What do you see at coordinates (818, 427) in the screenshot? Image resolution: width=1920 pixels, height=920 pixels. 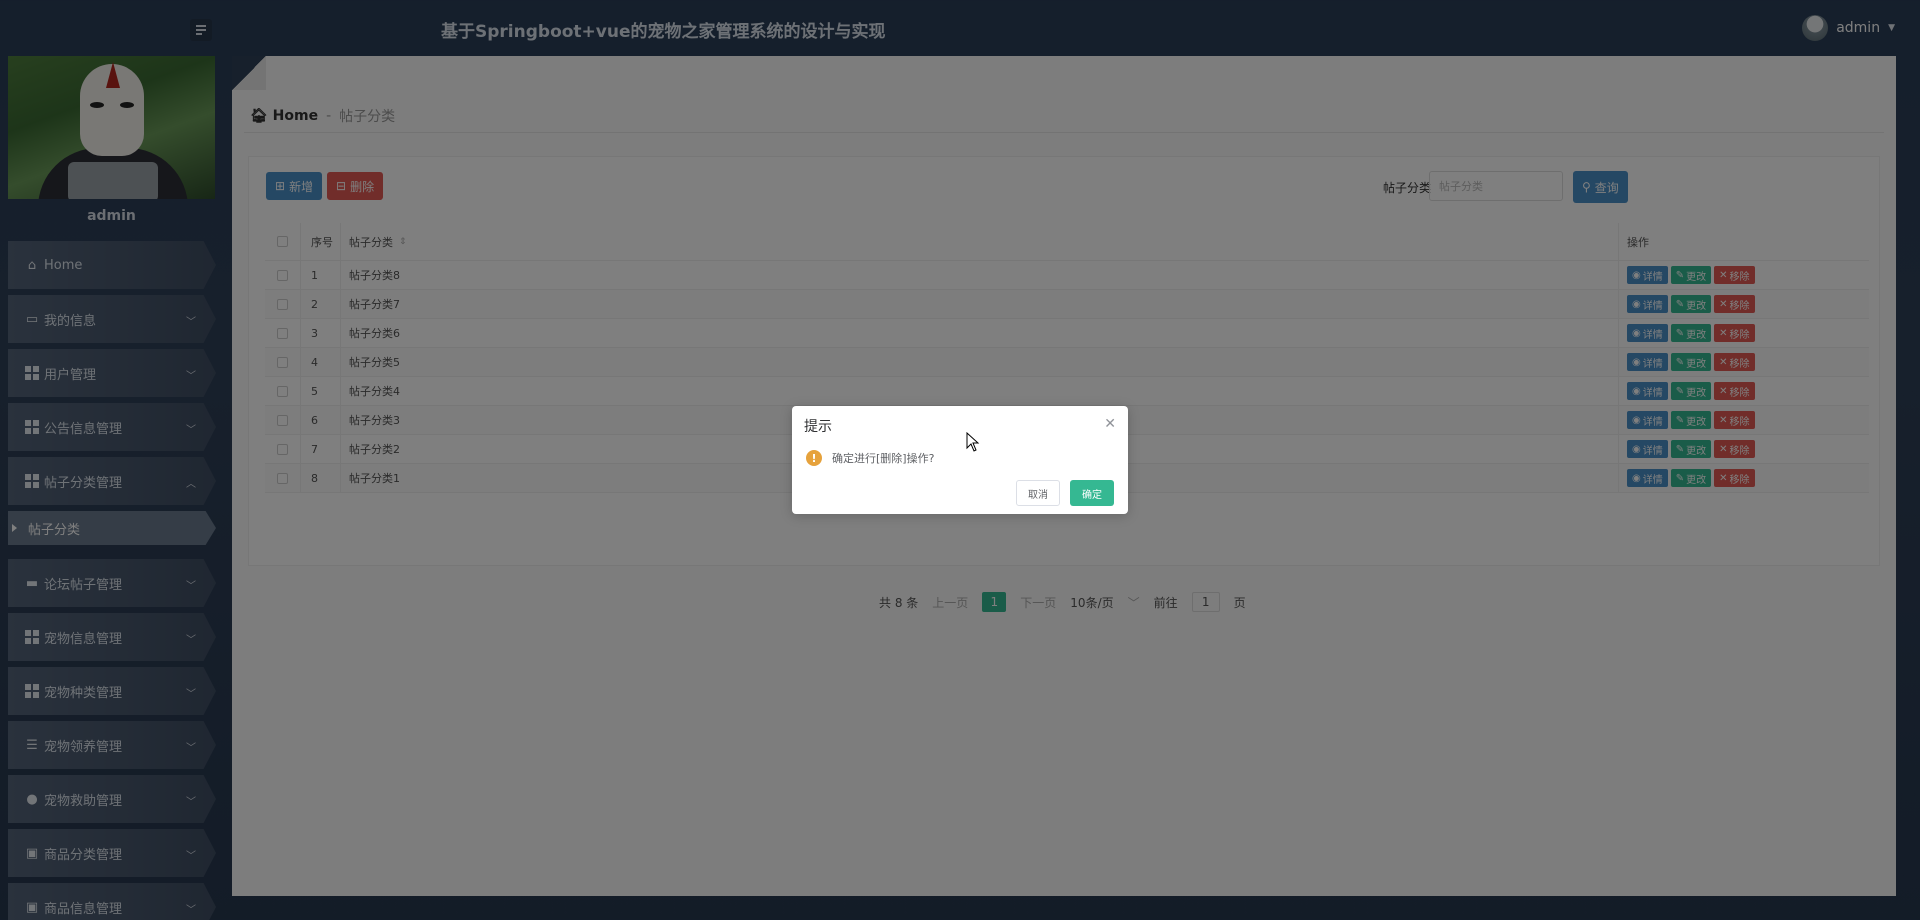 I see `dialog-title: 提示` at bounding box center [818, 427].